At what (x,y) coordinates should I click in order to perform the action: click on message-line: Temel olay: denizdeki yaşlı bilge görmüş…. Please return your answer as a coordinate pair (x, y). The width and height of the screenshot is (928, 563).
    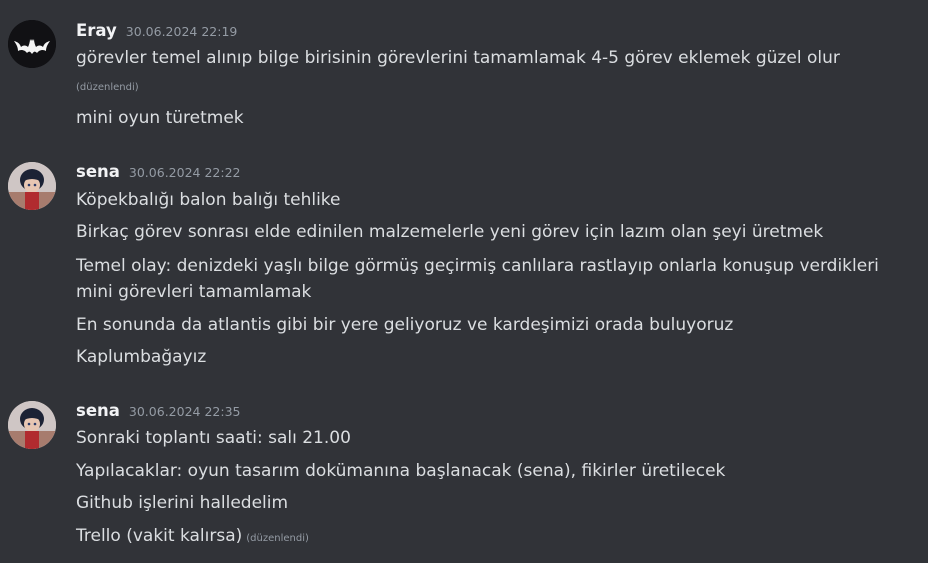
    Looking at the image, I should click on (477, 266).